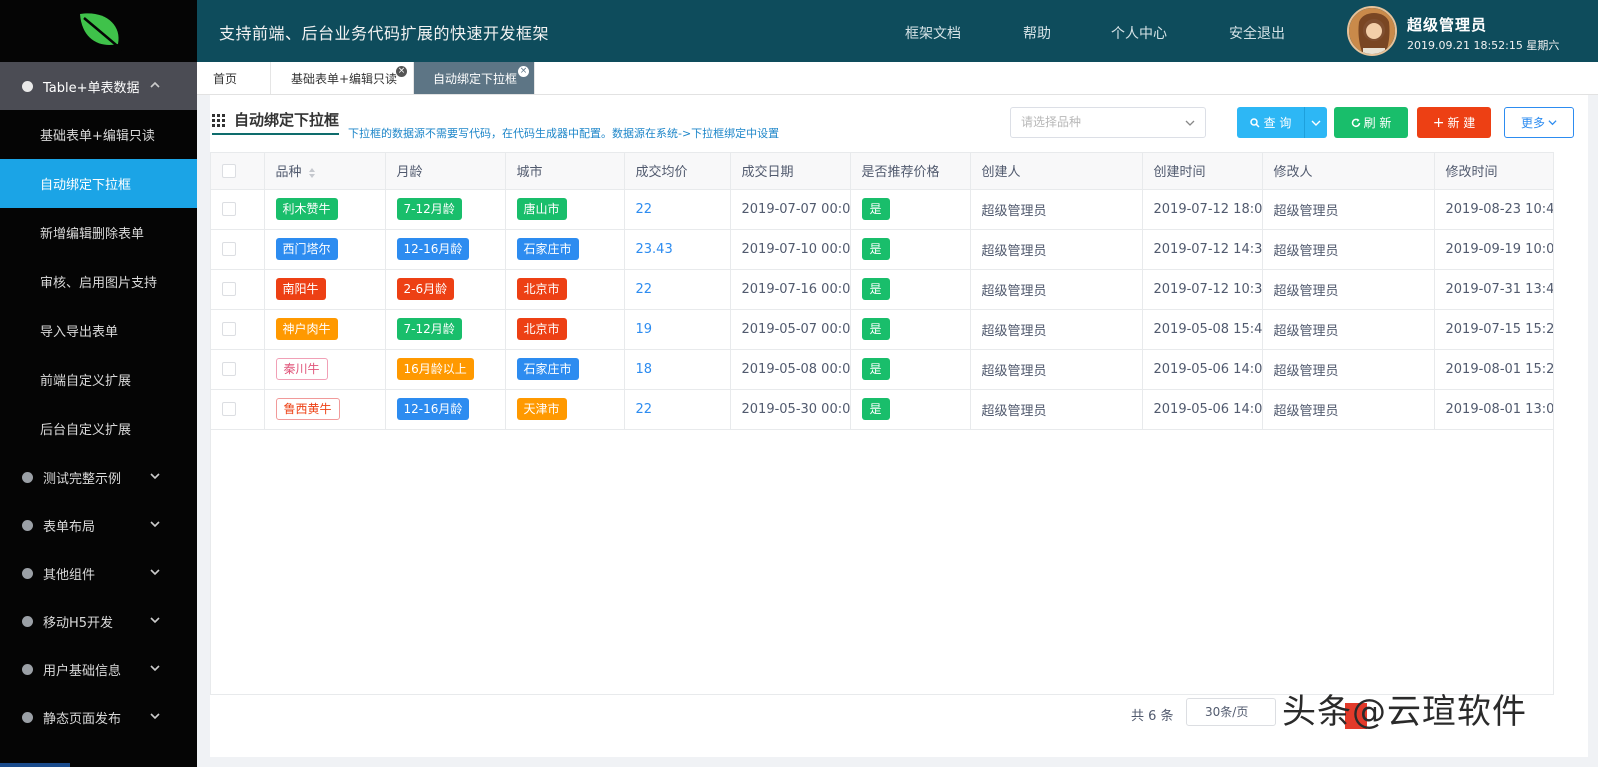 Image resolution: width=1598 pixels, height=767 pixels. I want to click on sidebar-group: 测试完整示例, so click(98, 477).